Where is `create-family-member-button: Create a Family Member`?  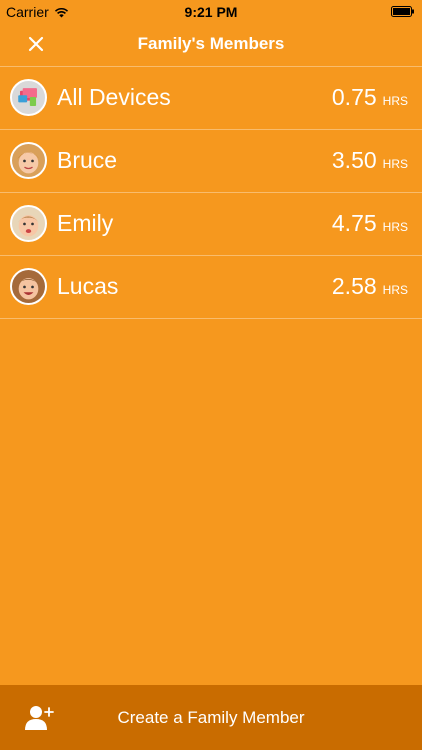 create-family-member-button: Create a Family Member is located at coordinates (211, 717).